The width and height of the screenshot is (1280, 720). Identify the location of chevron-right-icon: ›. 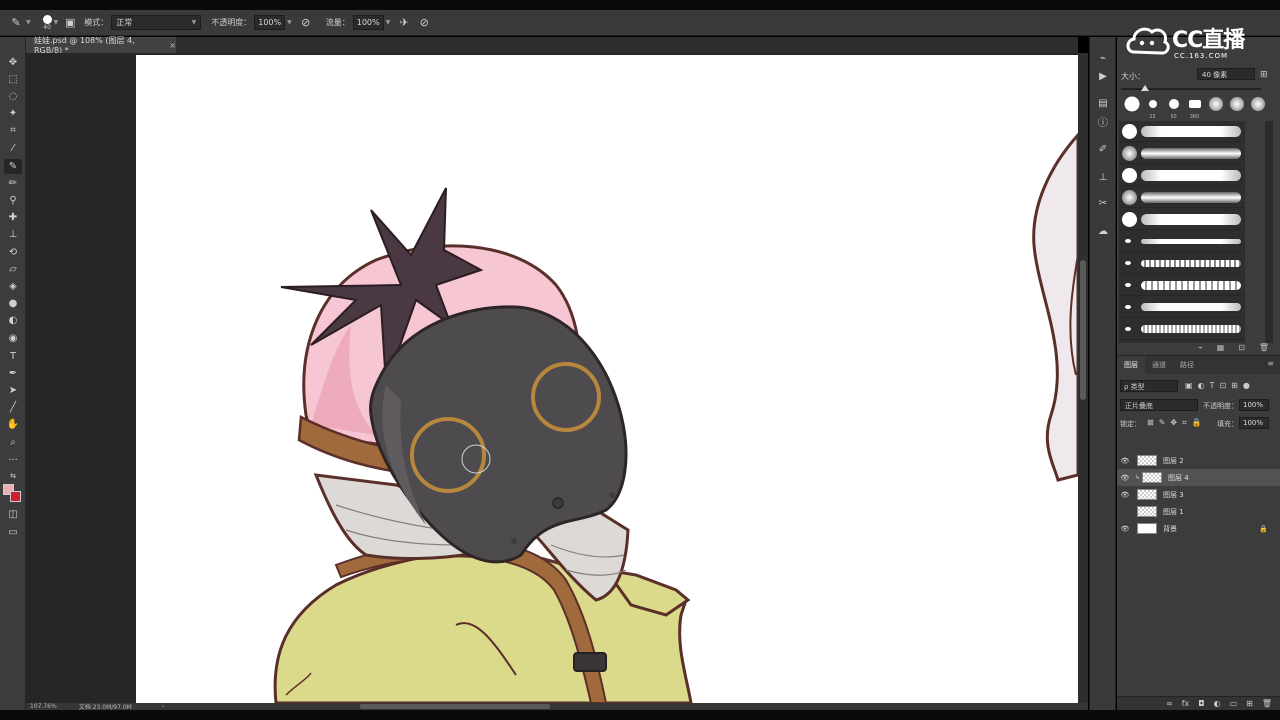
(163, 706).